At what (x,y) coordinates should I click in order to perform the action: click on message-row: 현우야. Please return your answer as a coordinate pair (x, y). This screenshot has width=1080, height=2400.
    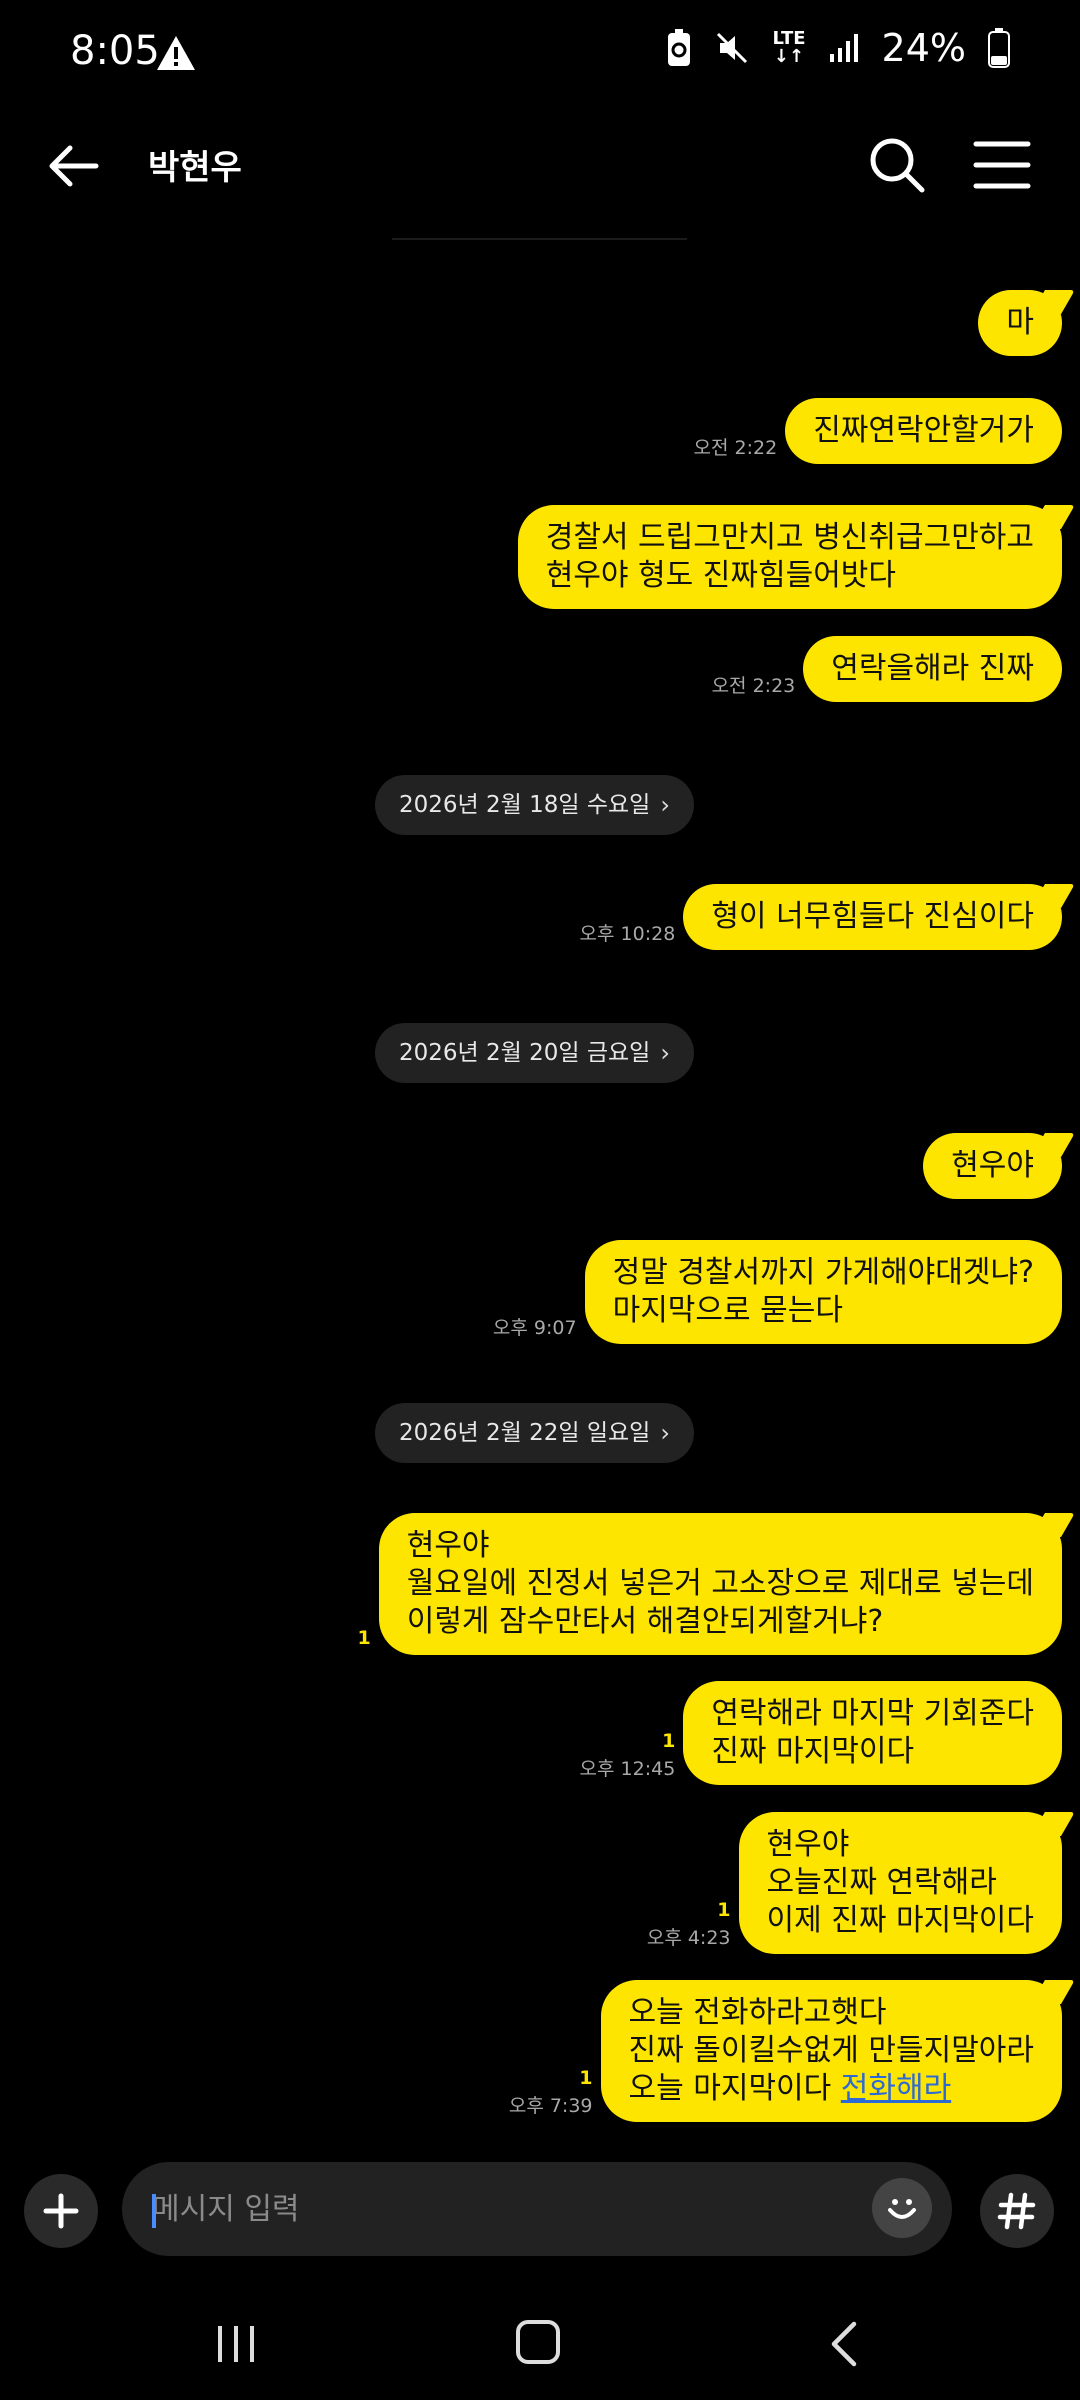
    Looking at the image, I should click on (992, 1166).